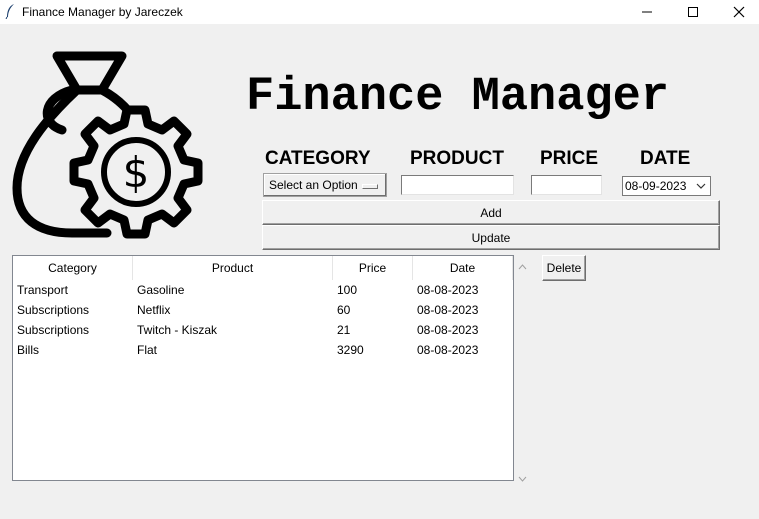 This screenshot has height=519, width=759. Describe the element at coordinates (569, 158) in the screenshot. I see `price-label: PRICE` at that location.